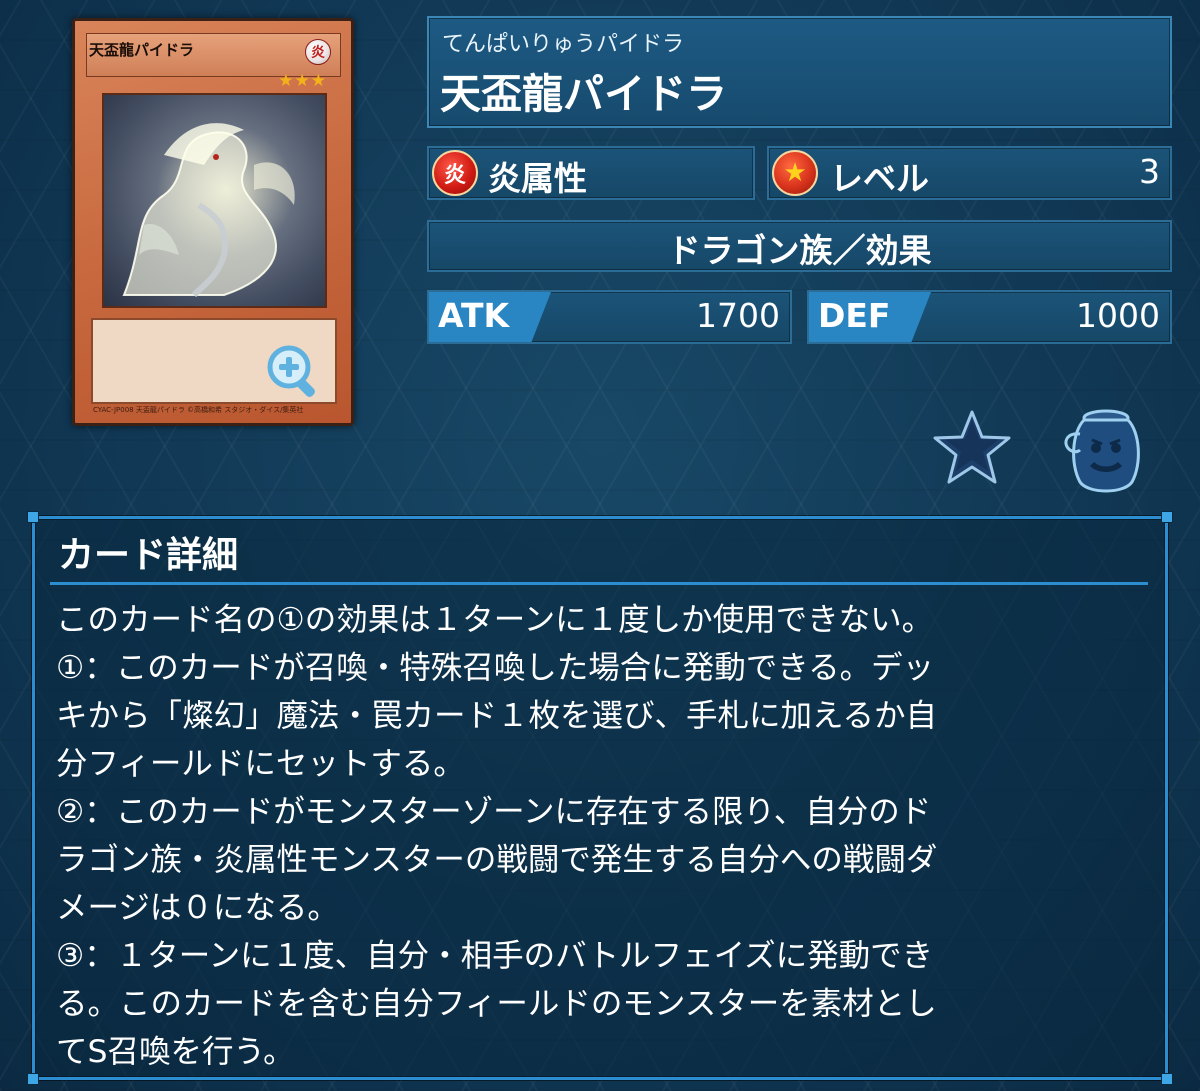 This screenshot has height=1091, width=1200. Describe the element at coordinates (302, 81) in the screenshot. I see `card-image-level-stars: ★★★` at that location.